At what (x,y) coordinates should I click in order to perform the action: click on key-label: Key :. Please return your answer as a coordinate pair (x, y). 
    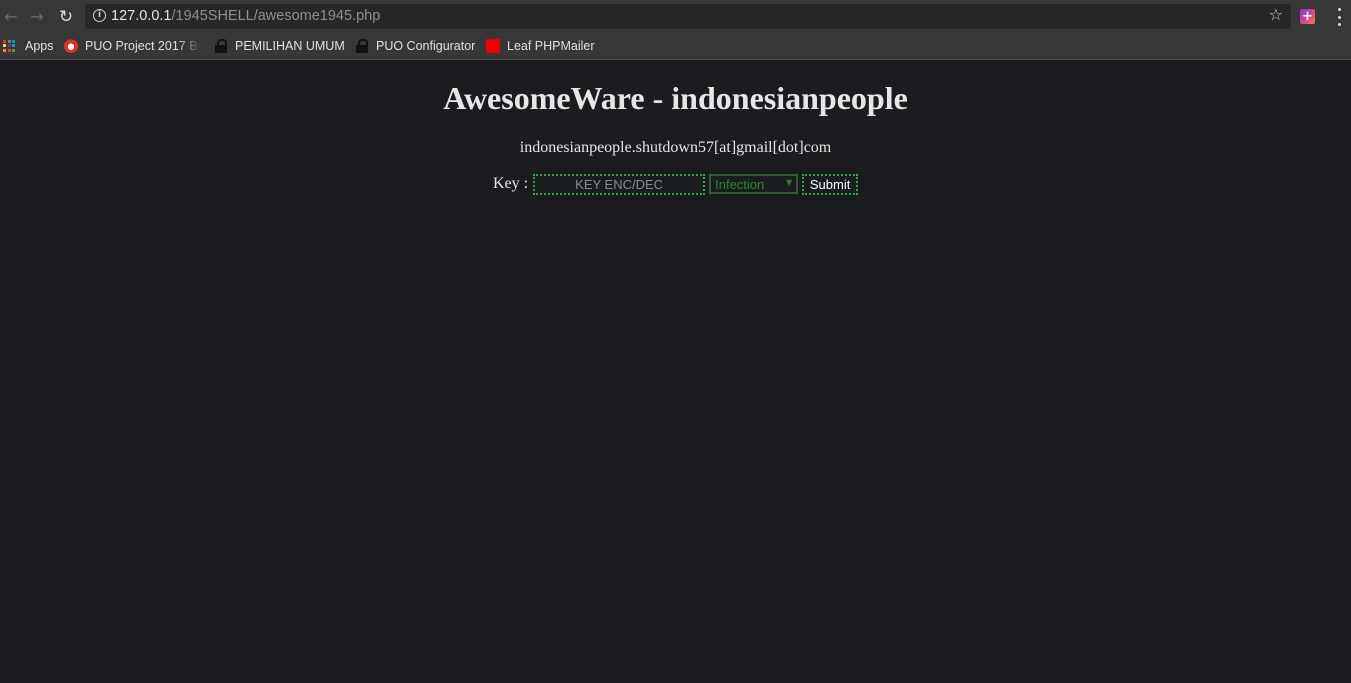
    Looking at the image, I should click on (511, 183).